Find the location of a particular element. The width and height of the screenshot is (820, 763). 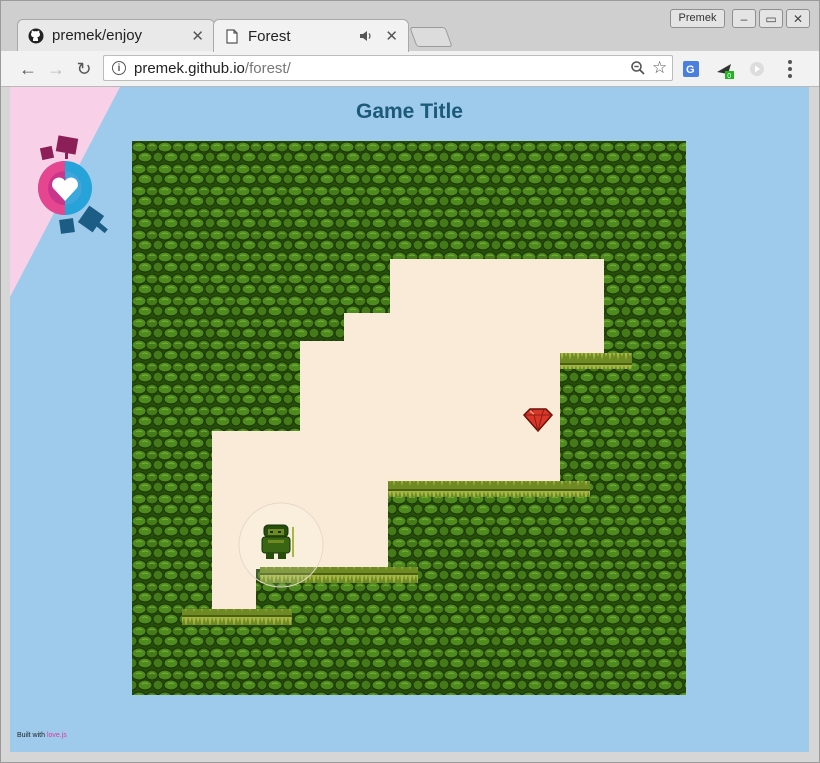

footer: Built with love.js is located at coordinates (42, 735).